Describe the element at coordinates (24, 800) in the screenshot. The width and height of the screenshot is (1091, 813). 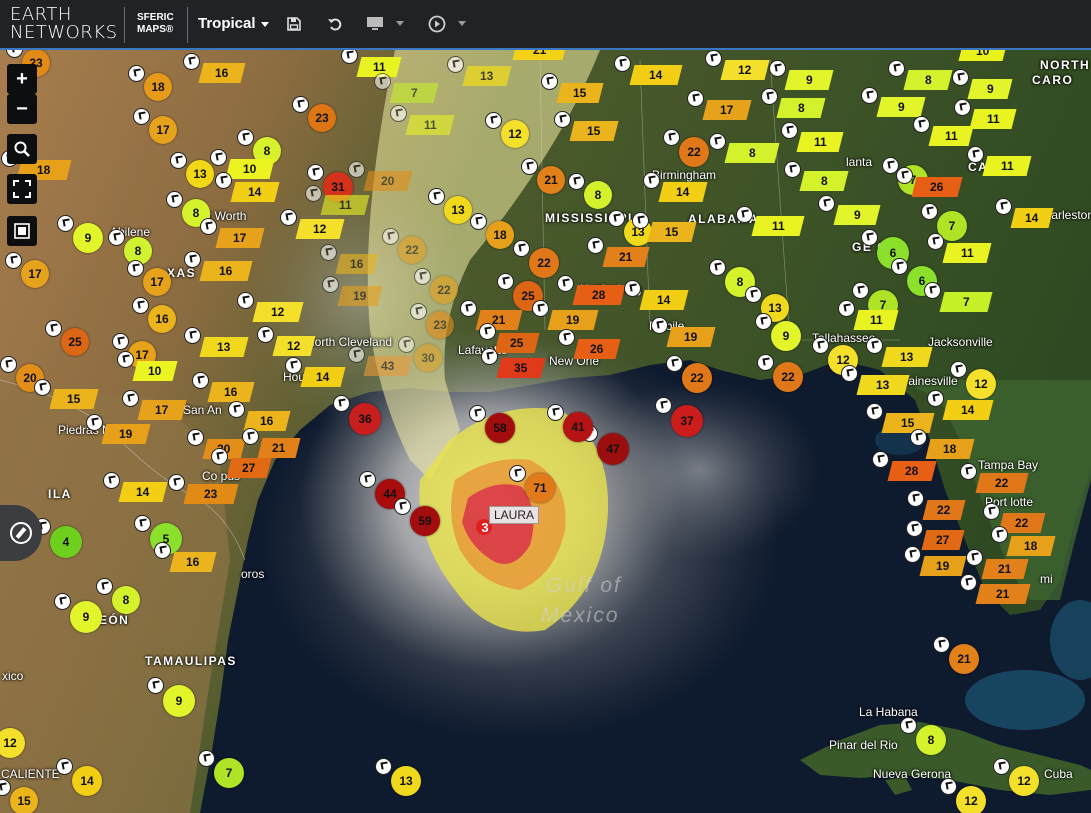
I see `wind-gust-circle-marker: 15` at that location.